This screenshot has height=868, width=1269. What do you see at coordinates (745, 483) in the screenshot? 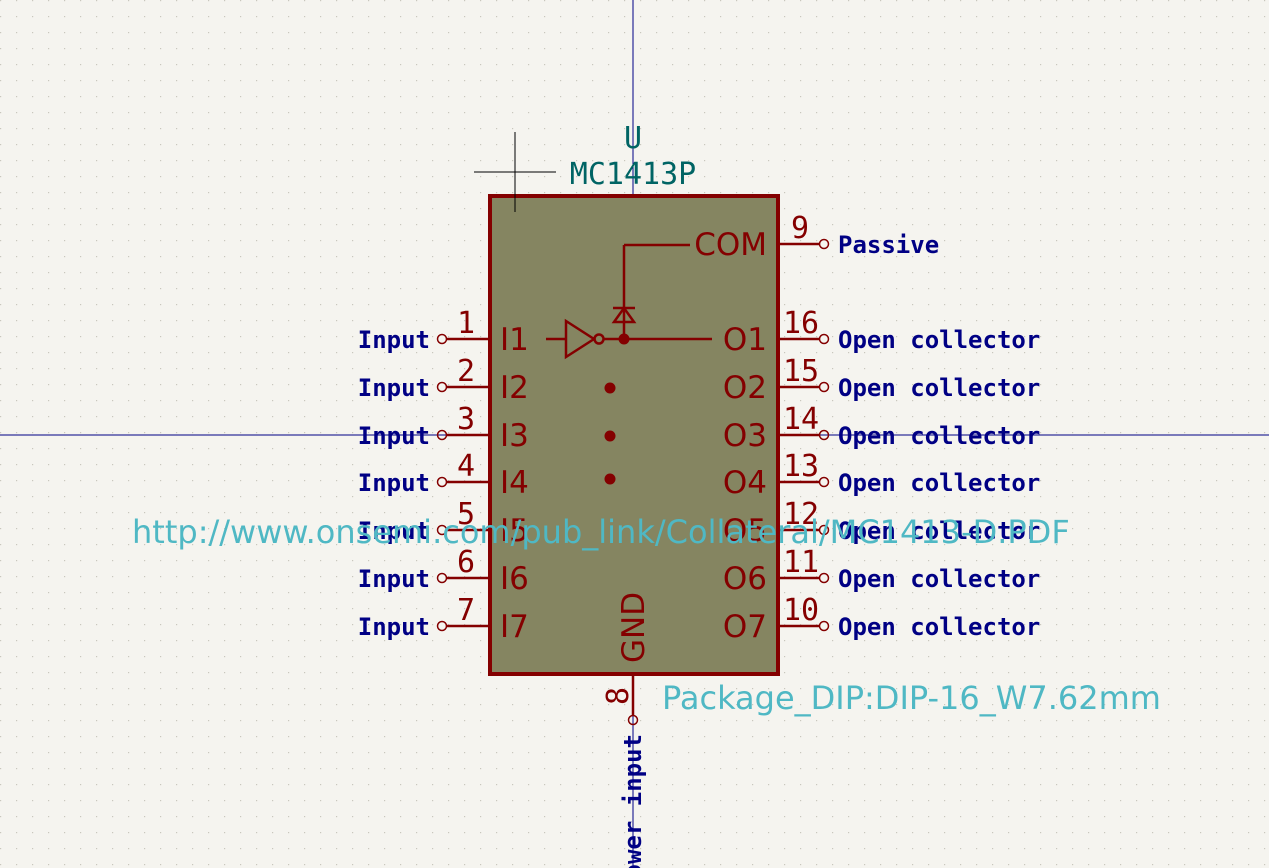
I see `pin-name: O4` at bounding box center [745, 483].